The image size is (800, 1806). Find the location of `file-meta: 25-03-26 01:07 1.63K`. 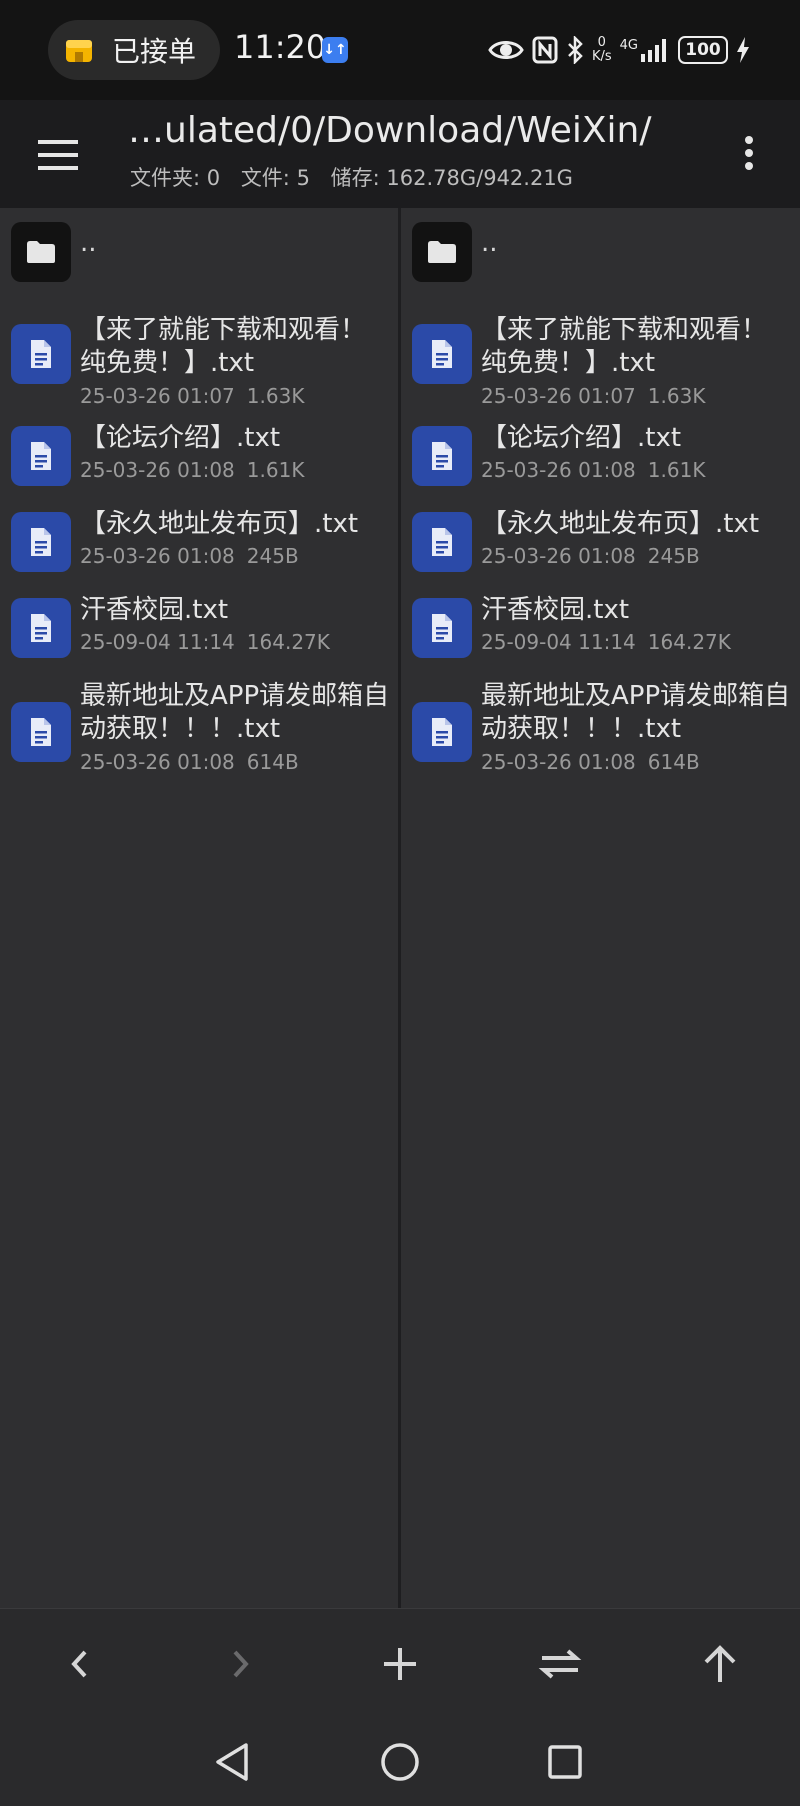

file-meta: 25-03-26 01:07 1.63K is located at coordinates (593, 396).